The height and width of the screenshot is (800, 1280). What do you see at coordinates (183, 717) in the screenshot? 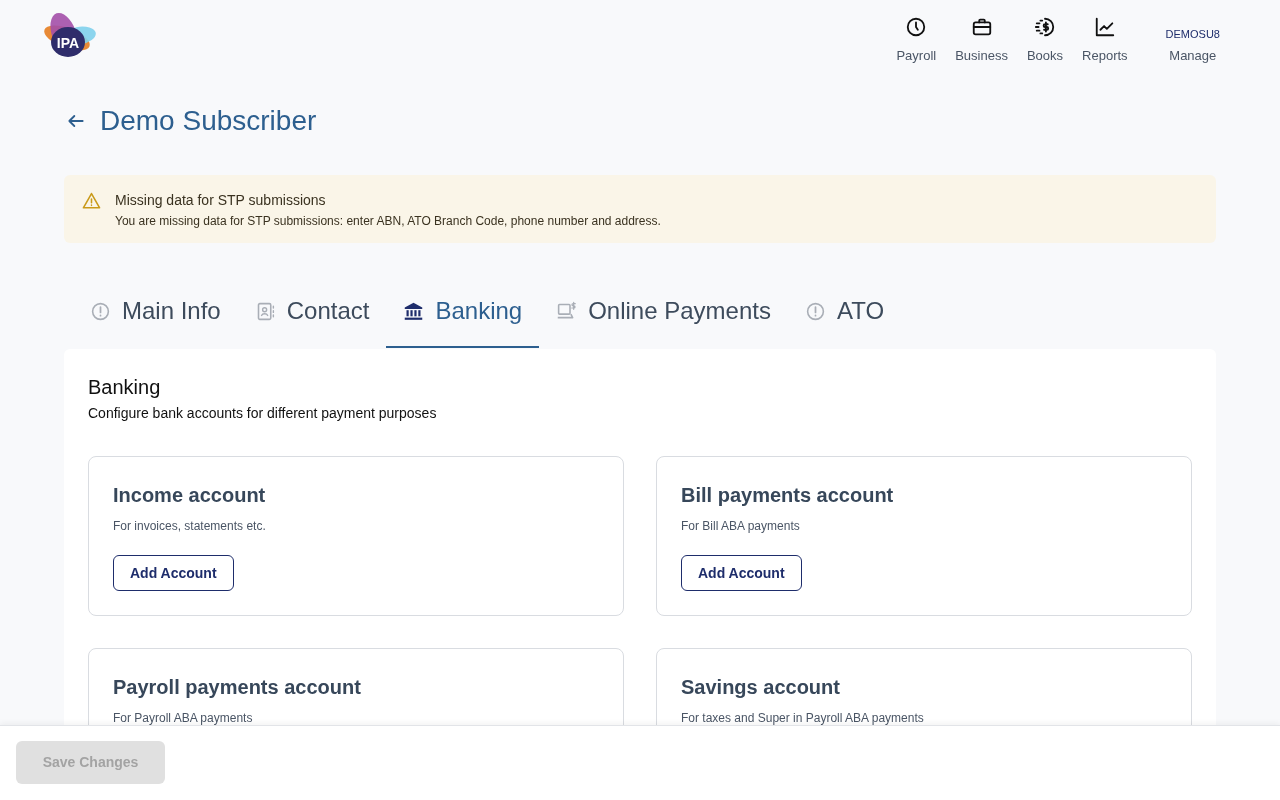
I see `account-description: For Payroll ABA payments` at bounding box center [183, 717].